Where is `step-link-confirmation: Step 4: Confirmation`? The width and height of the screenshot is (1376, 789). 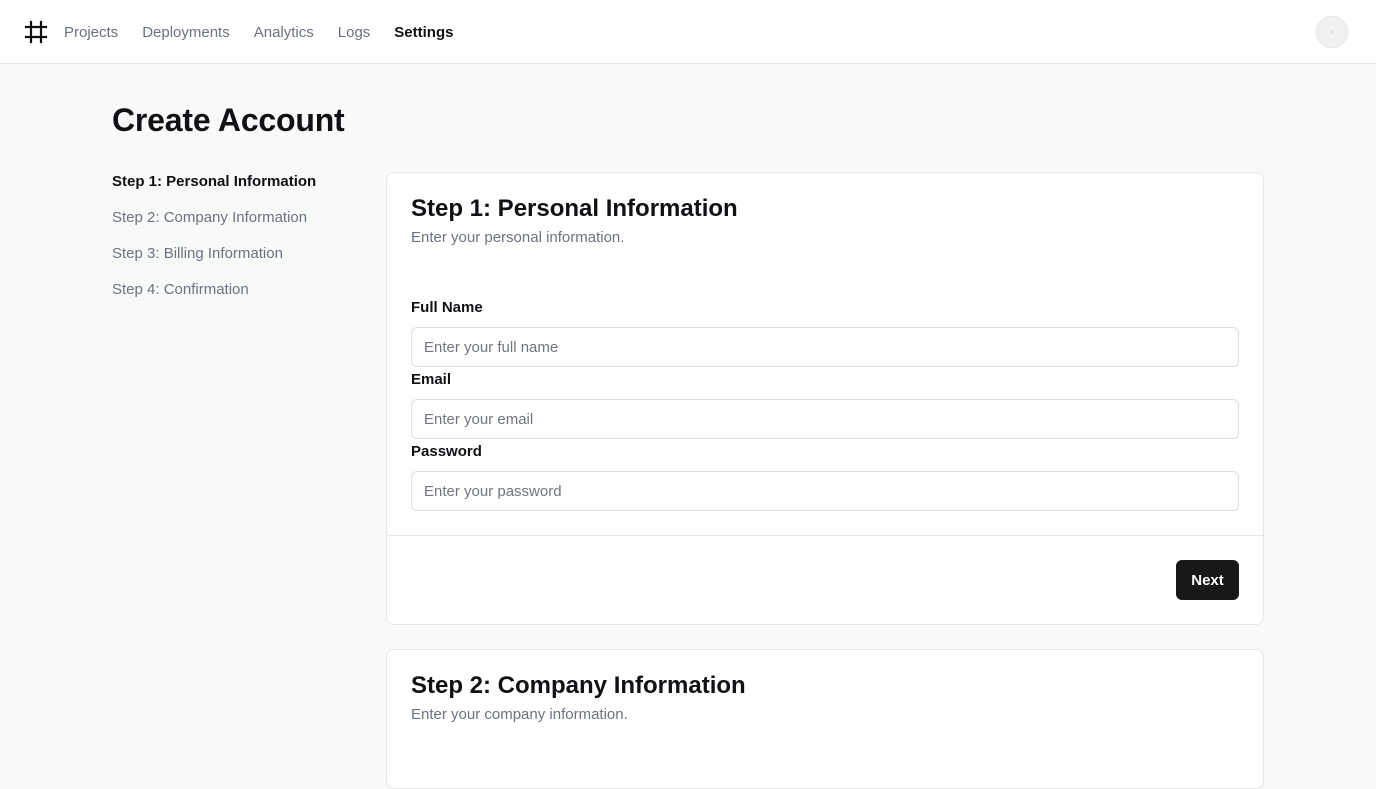
step-link-confirmation: Step 4: Confirmation is located at coordinates (237, 298).